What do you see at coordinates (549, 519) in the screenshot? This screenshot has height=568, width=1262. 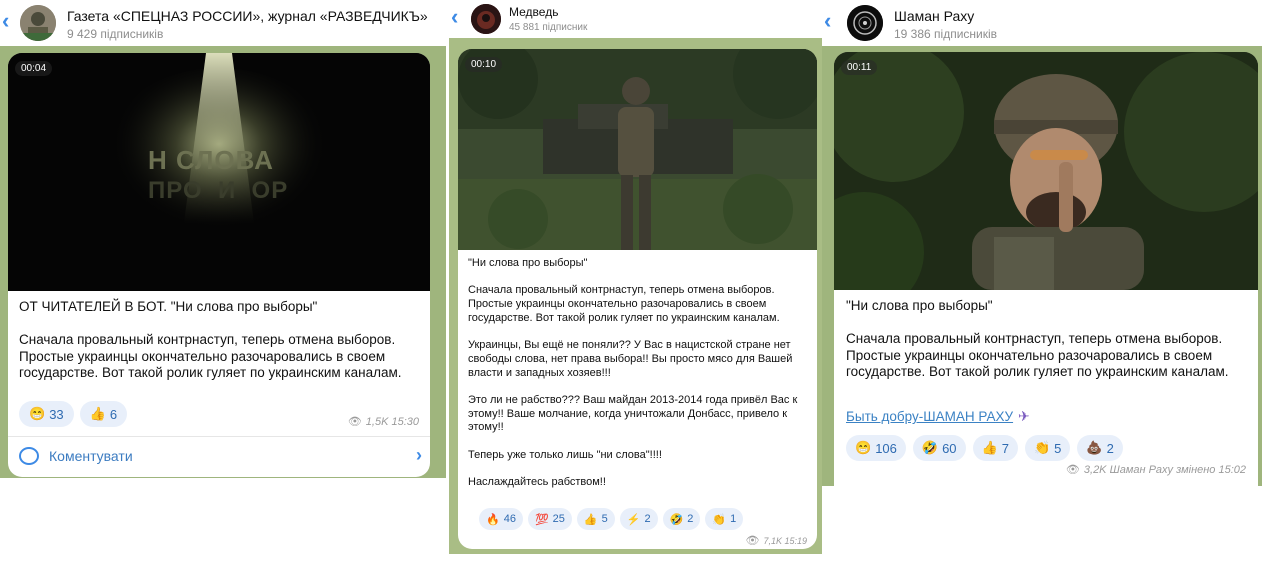 I see `reaction-hundred-points: 💯 25` at bounding box center [549, 519].